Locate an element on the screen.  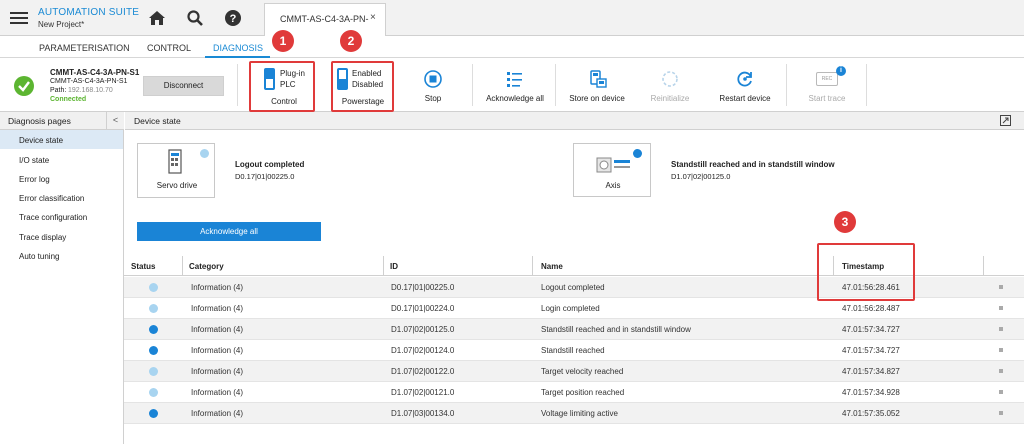
stop-icon is located at coordinates (433, 79).